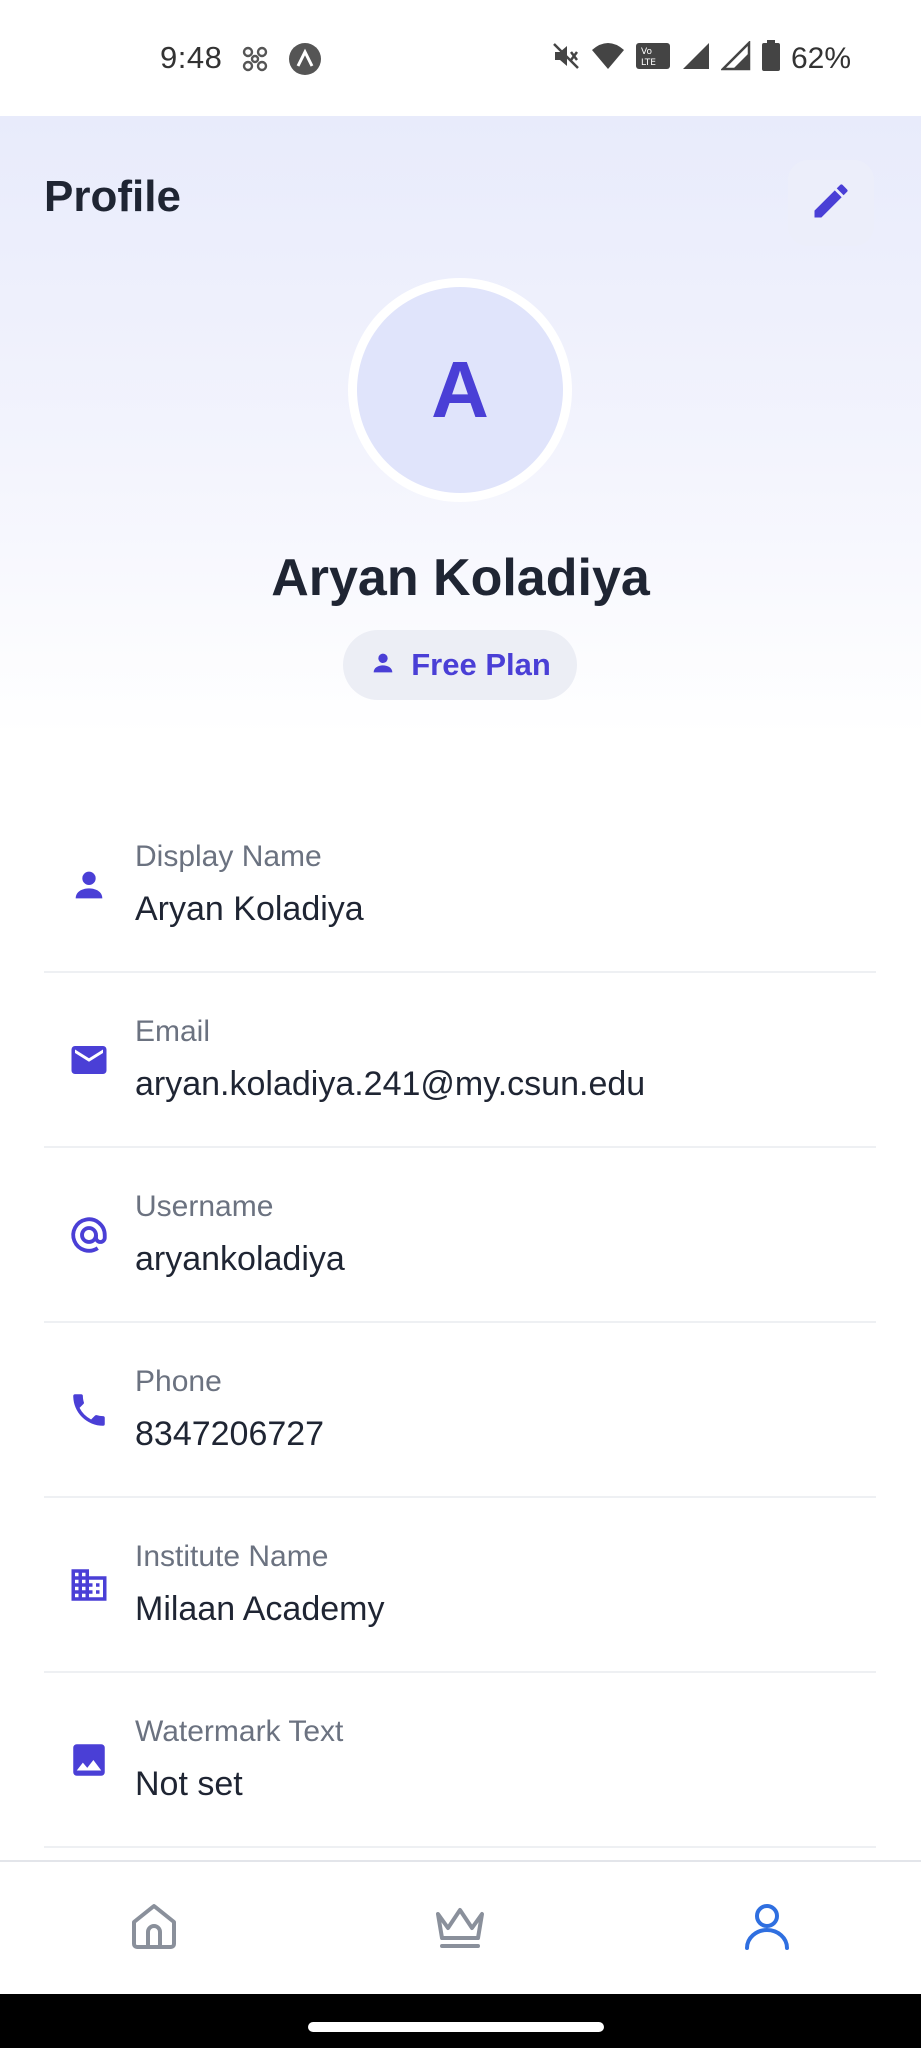 The height and width of the screenshot is (2048, 921). I want to click on nav-profile, so click(767, 1928).